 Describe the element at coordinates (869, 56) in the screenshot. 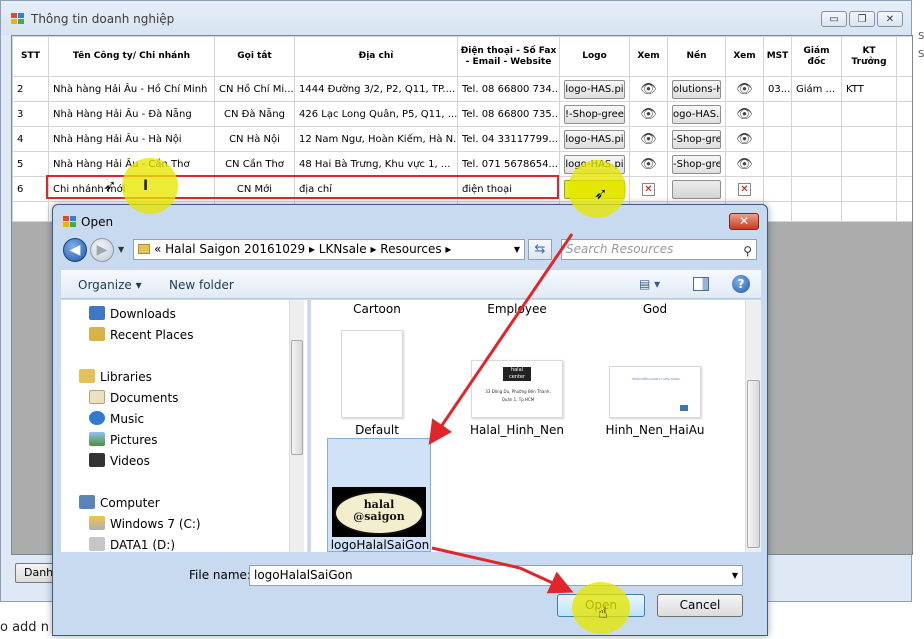

I see `col-accountant: KT Trưởng` at that location.